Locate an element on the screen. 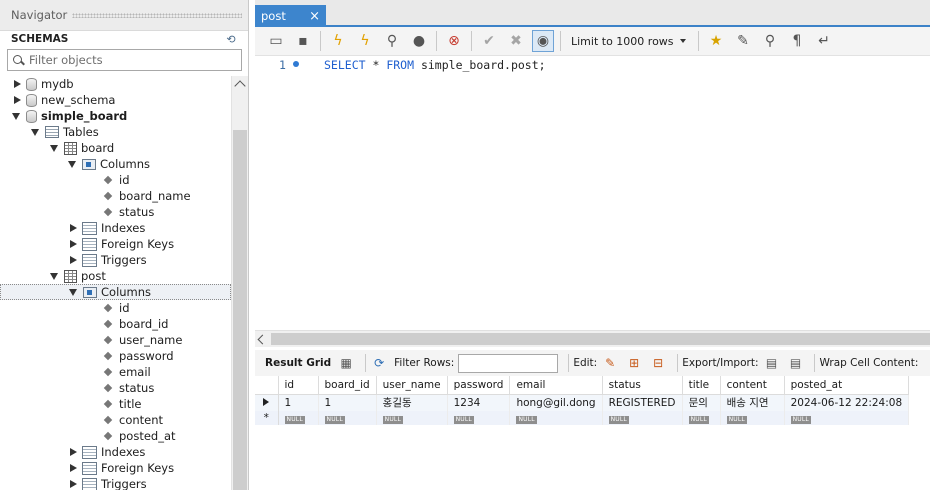 Image resolution: width=930 pixels, height=490 pixels. table-cell: 배송 지연 is located at coordinates (752, 402).